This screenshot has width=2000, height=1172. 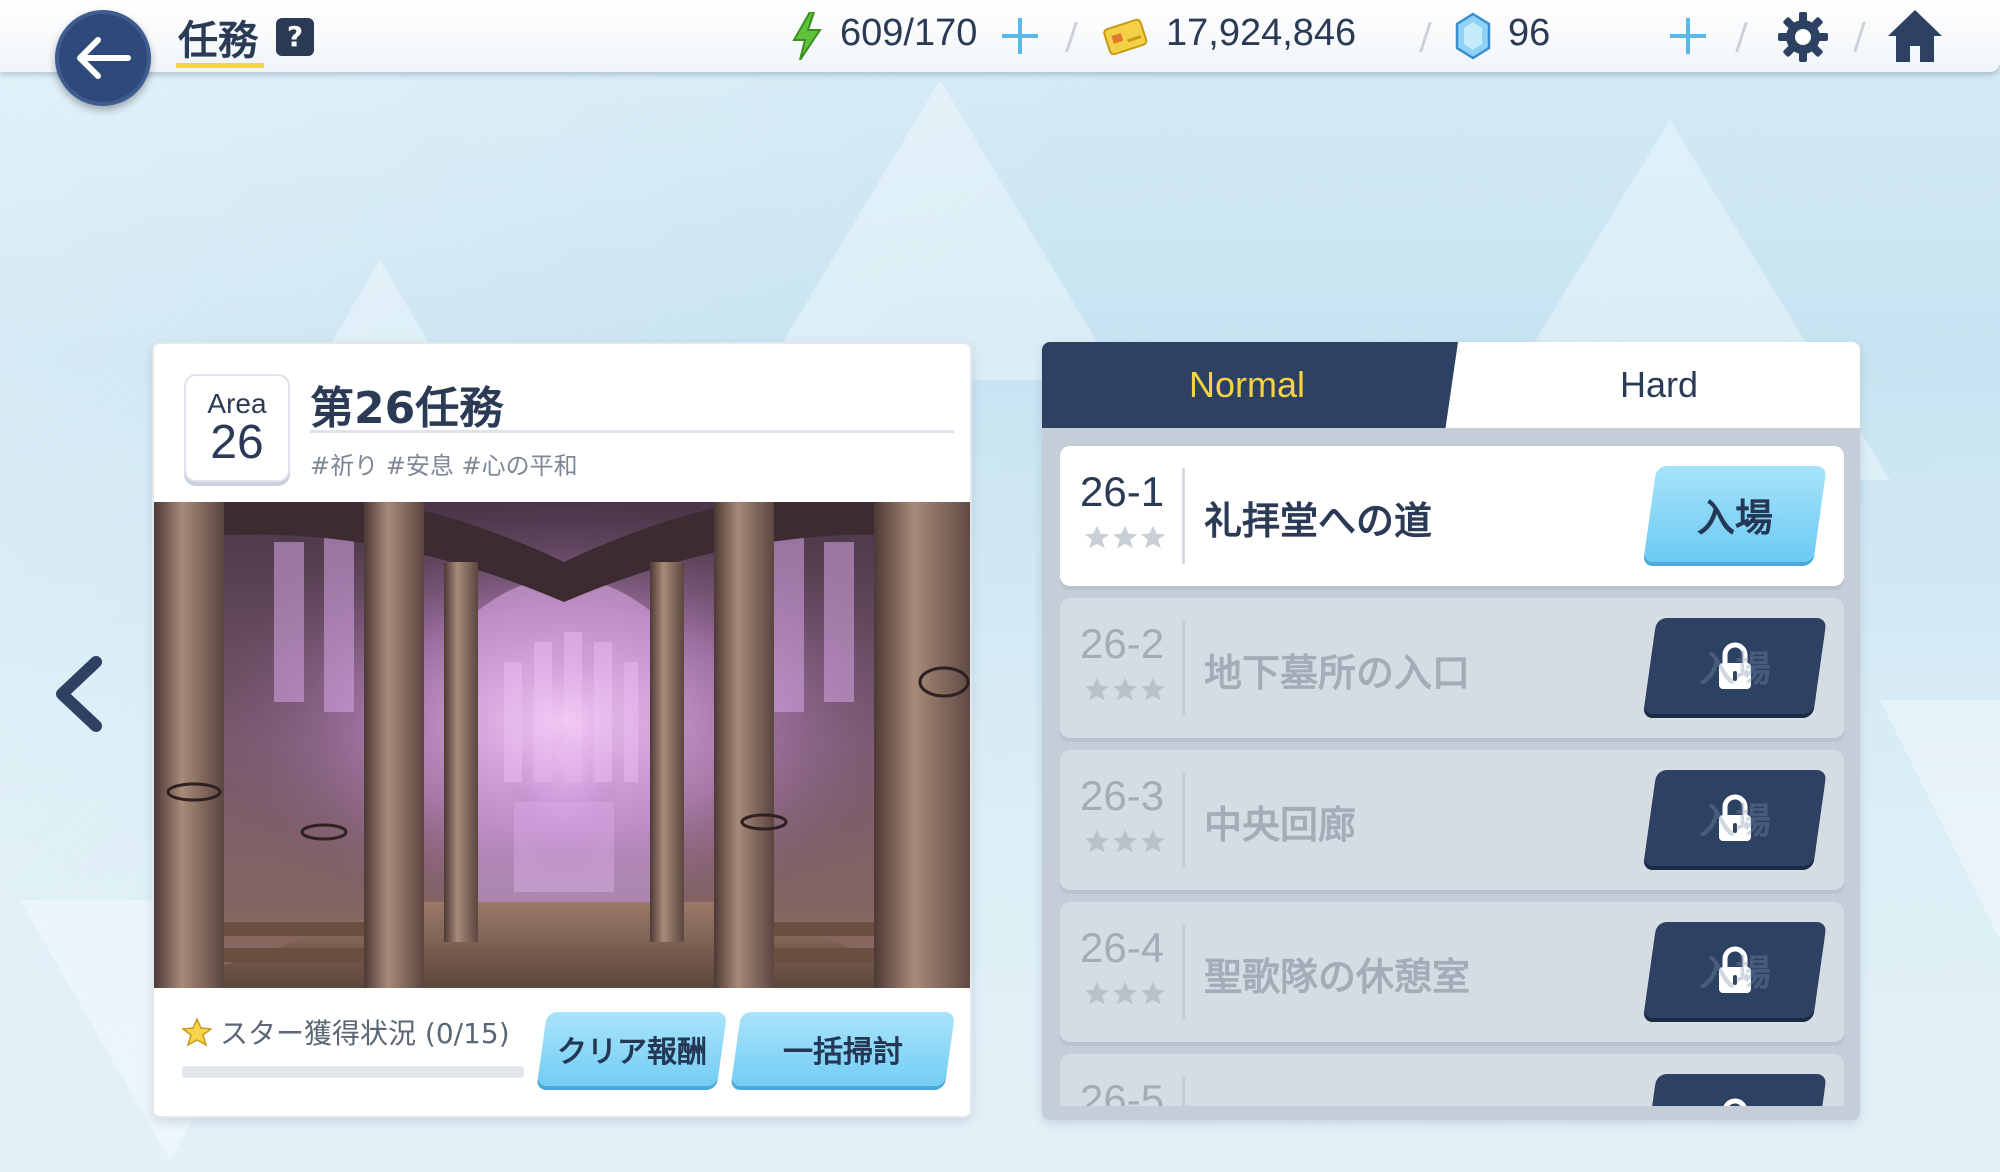 What do you see at coordinates (1452, 1080) in the screenshot?
I see `stage-row: 26-5 入場` at bounding box center [1452, 1080].